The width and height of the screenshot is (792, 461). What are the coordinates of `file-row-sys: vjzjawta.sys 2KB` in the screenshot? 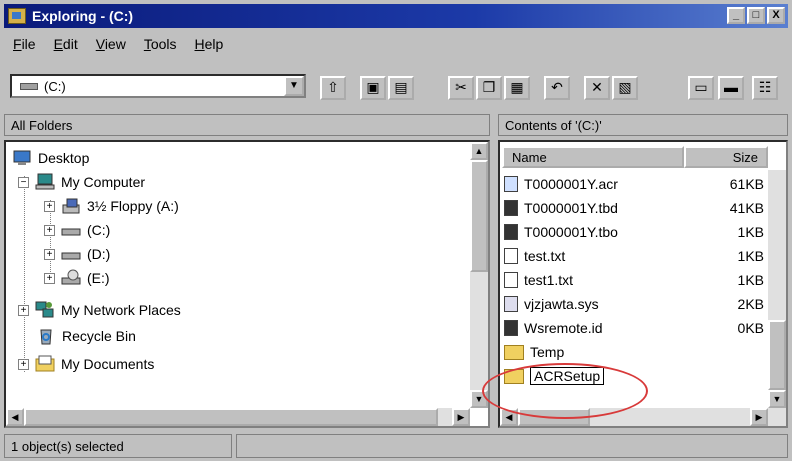 It's located at (637, 304).